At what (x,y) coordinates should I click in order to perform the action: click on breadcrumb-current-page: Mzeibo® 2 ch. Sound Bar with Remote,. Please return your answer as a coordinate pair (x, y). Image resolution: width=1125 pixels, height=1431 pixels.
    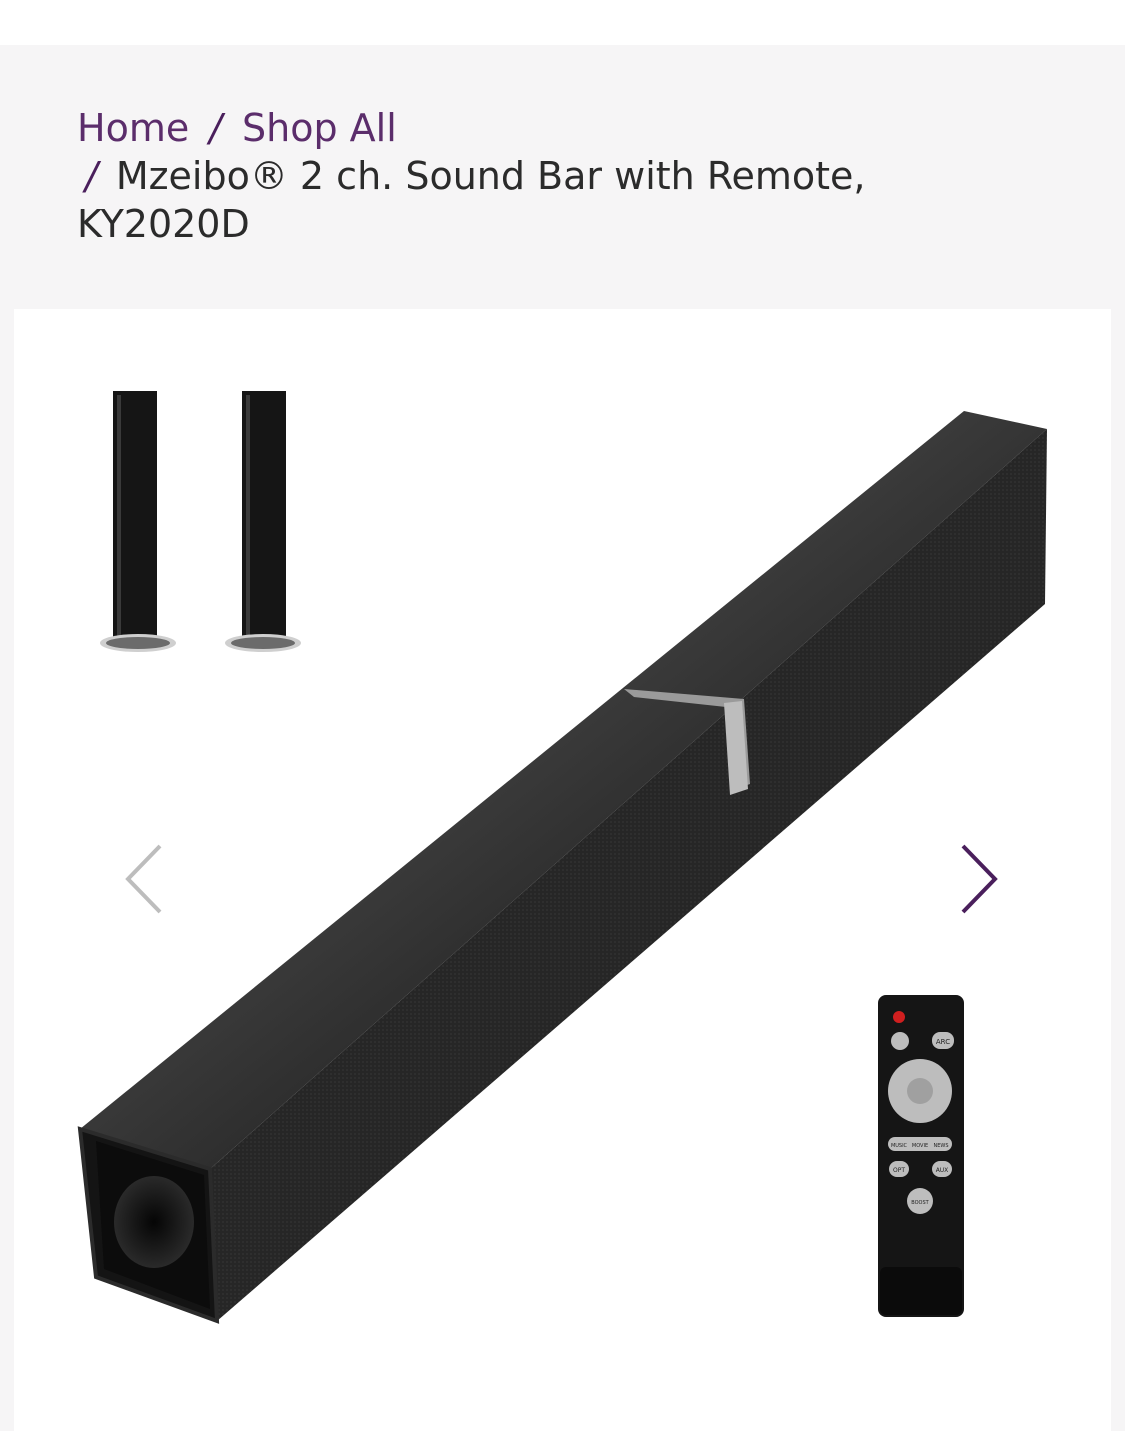
    Looking at the image, I should click on (490, 176).